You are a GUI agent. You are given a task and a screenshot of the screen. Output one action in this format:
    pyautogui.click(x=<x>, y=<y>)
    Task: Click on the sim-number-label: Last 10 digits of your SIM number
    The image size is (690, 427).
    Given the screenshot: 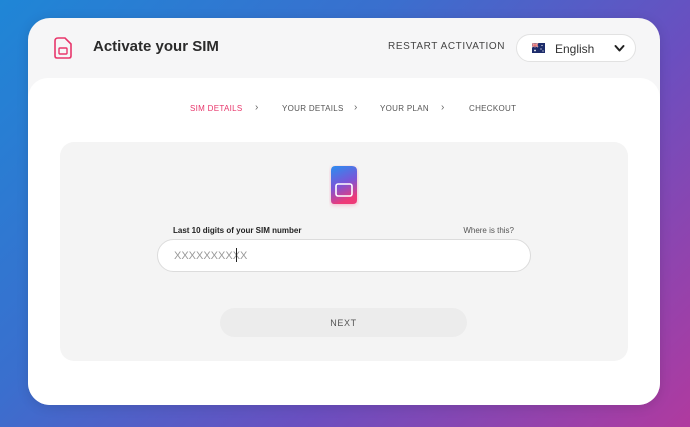 What is the action you would take?
    pyautogui.click(x=237, y=230)
    